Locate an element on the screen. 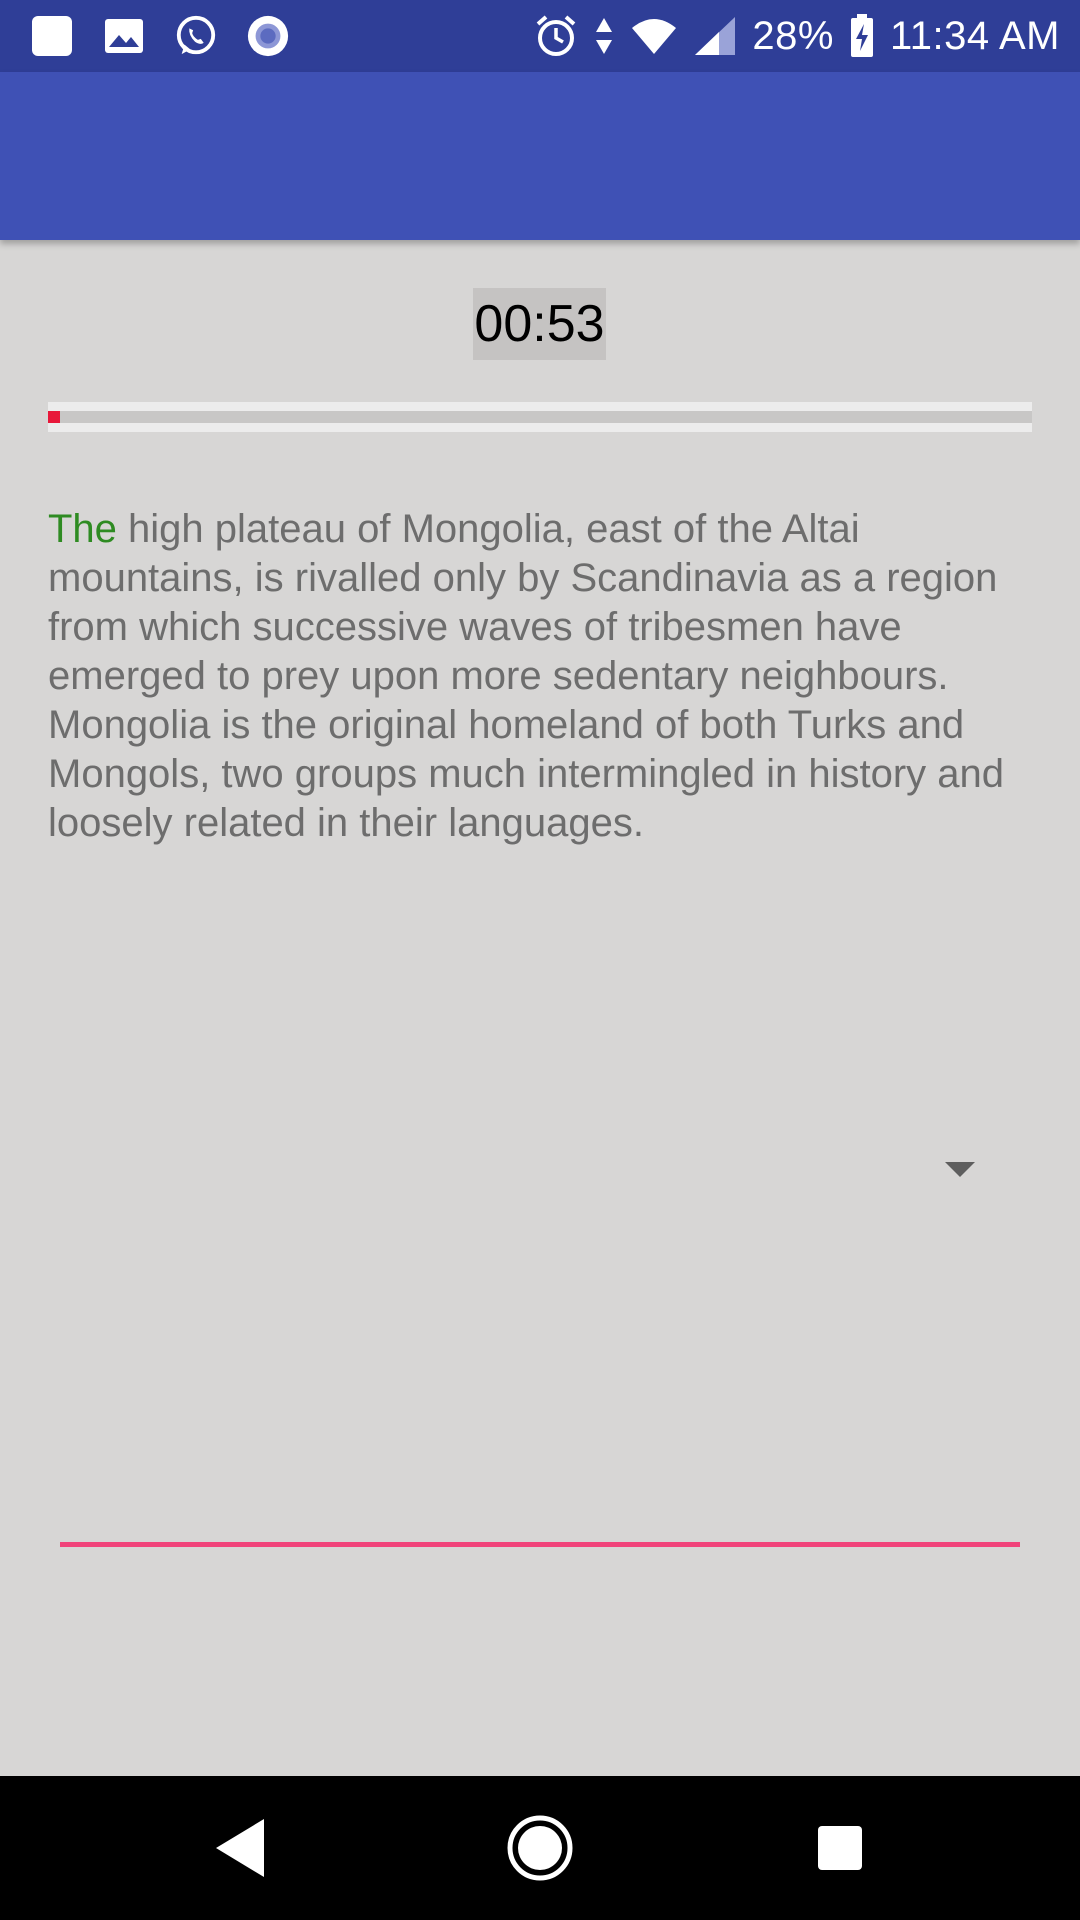 The height and width of the screenshot is (1920, 1080). reading-progress-bar is located at coordinates (540, 417).